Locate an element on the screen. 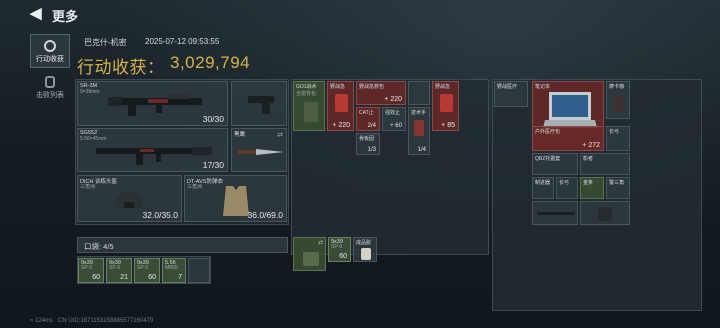 The image size is (720, 328). sidebar: 行动收获 击败列表 is located at coordinates (50, 69).